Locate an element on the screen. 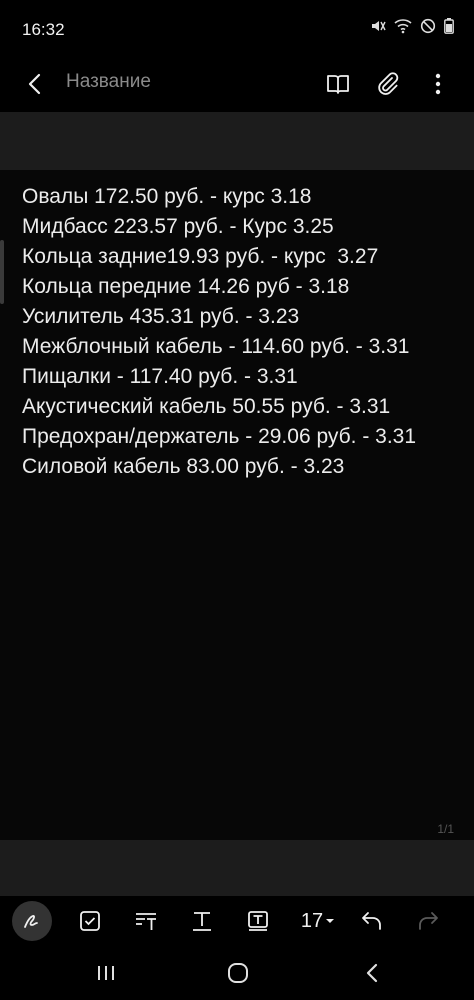 The height and width of the screenshot is (1000, 474). app-bar: Название is located at coordinates (237, 84).